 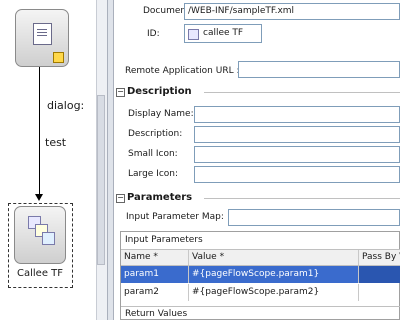 I want to click on param-value-cell: #{pageFlowScope.param2}, so click(x=274, y=292).